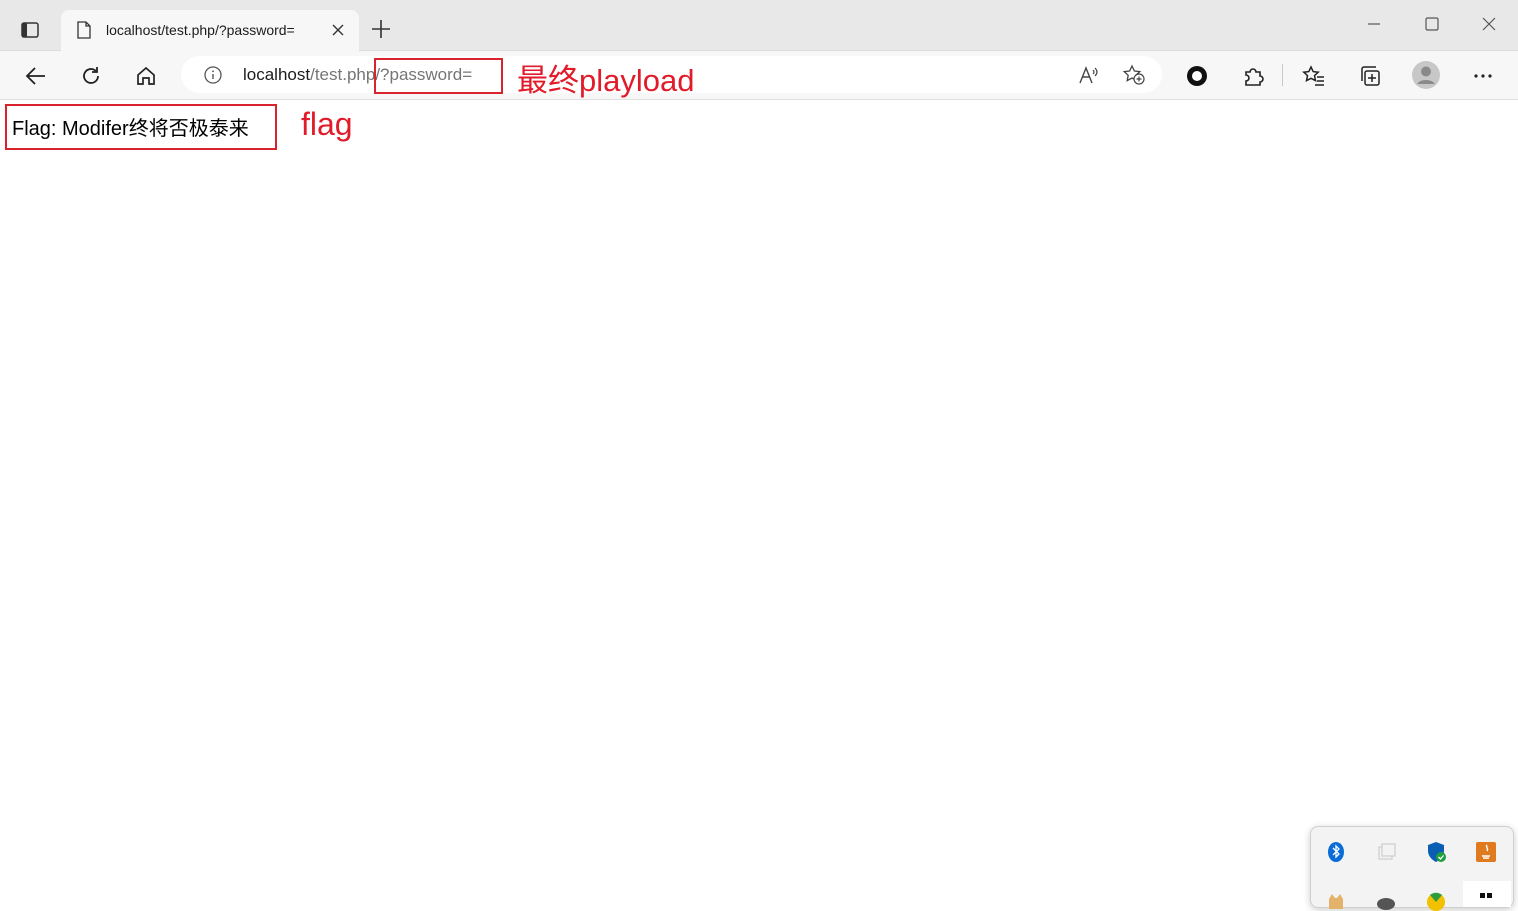  I want to click on favorites-icon, so click(1313, 75).